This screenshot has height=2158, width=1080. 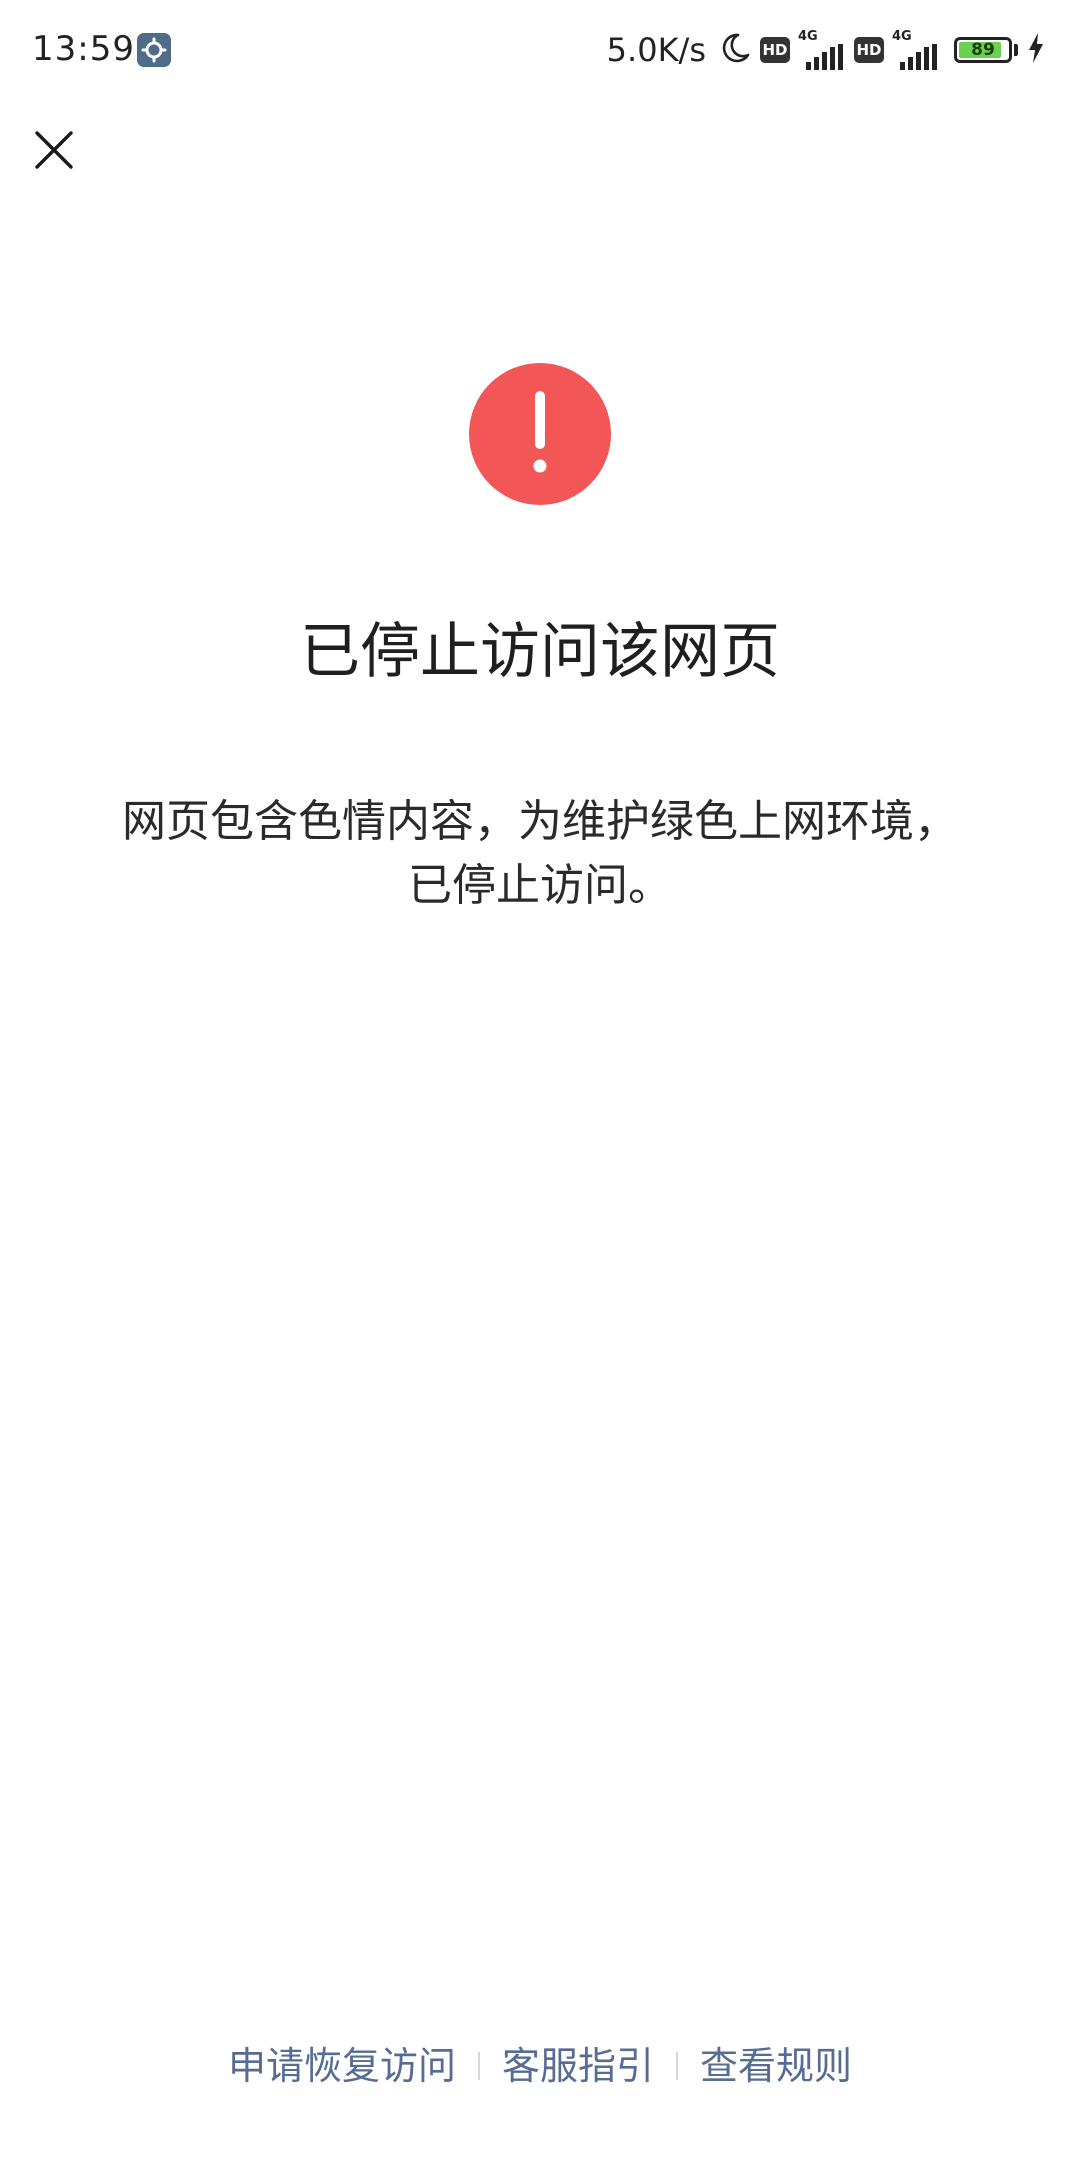 What do you see at coordinates (578, 2066) in the screenshot?
I see `customer-service-guide-link: 客服指引` at bounding box center [578, 2066].